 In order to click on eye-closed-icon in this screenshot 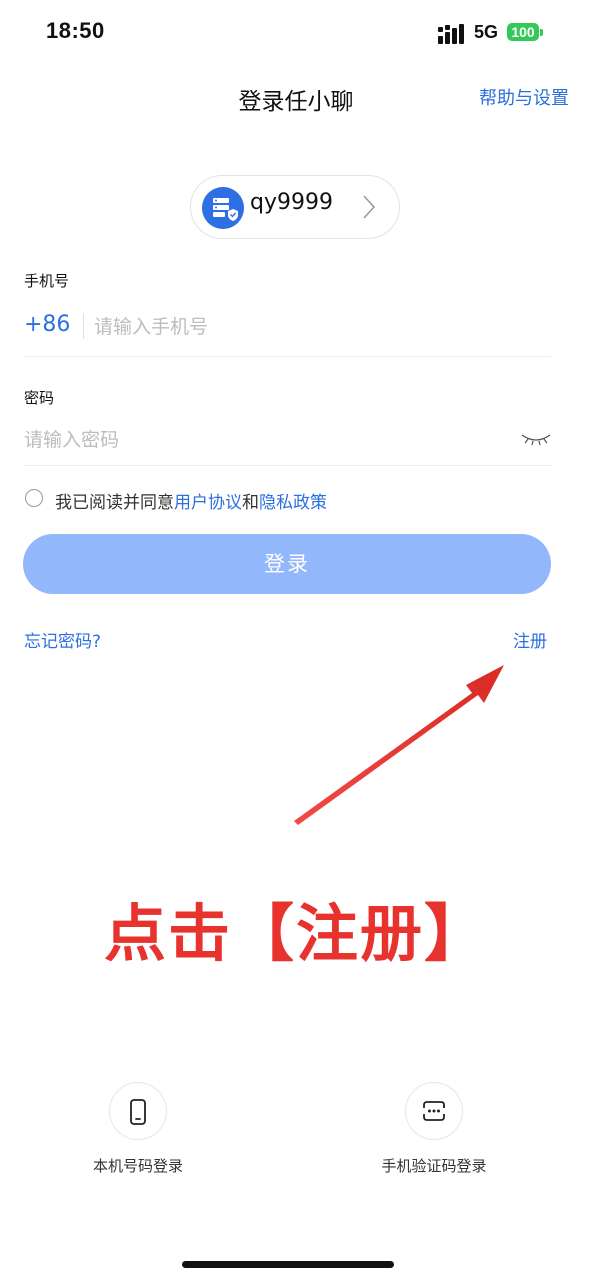, I will do `click(536, 439)`.